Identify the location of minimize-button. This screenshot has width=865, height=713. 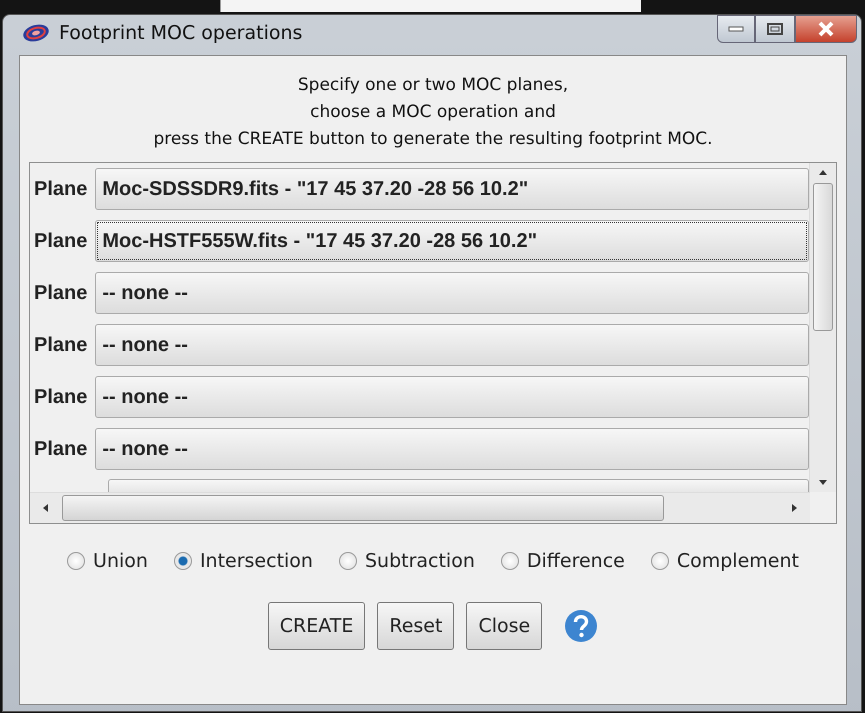
(736, 29).